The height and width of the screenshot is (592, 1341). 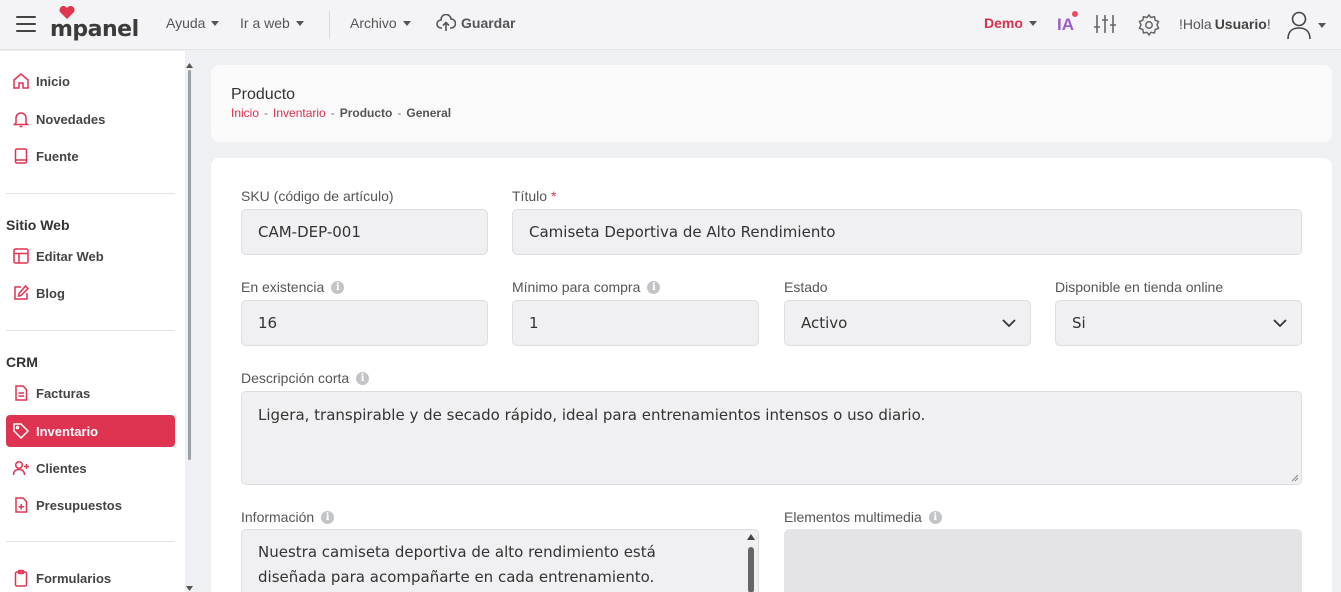 What do you see at coordinates (245, 113) in the screenshot?
I see `breadcrumb-inicio: Inicio` at bounding box center [245, 113].